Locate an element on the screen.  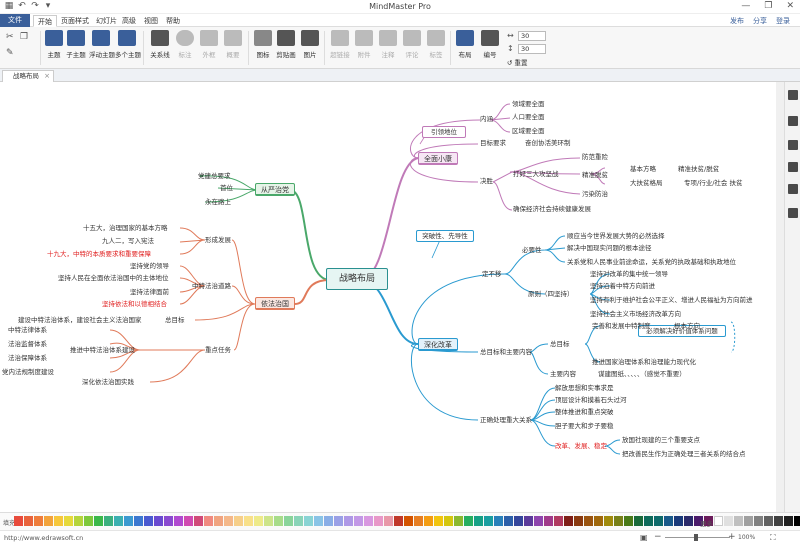
topic-risk-prevention: 防范重险 is located at coordinates (595, 157).